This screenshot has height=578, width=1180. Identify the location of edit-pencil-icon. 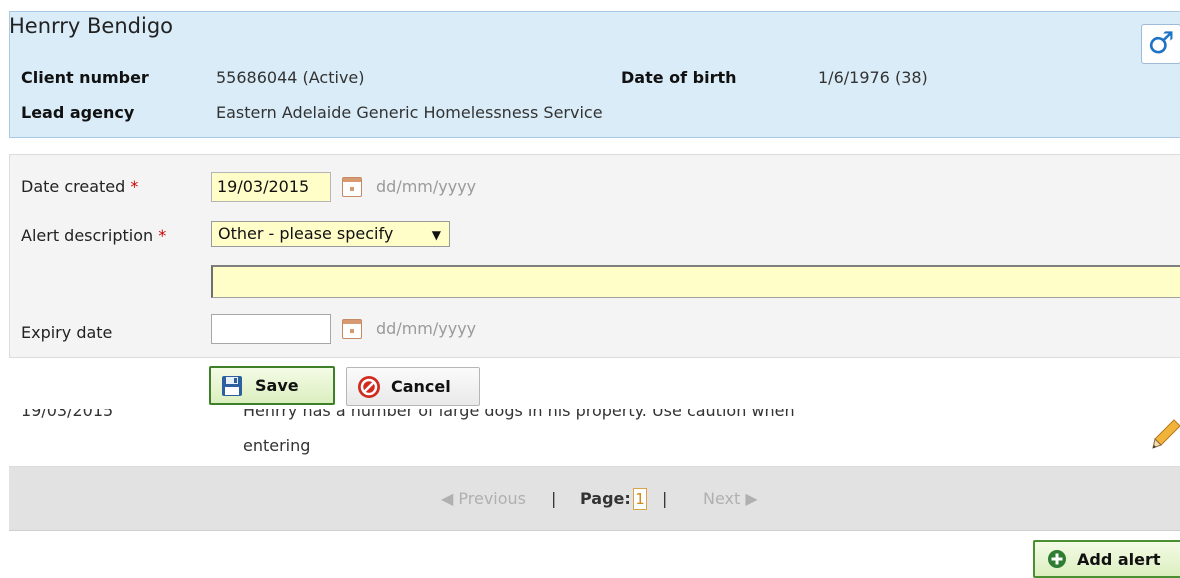
(1166, 436).